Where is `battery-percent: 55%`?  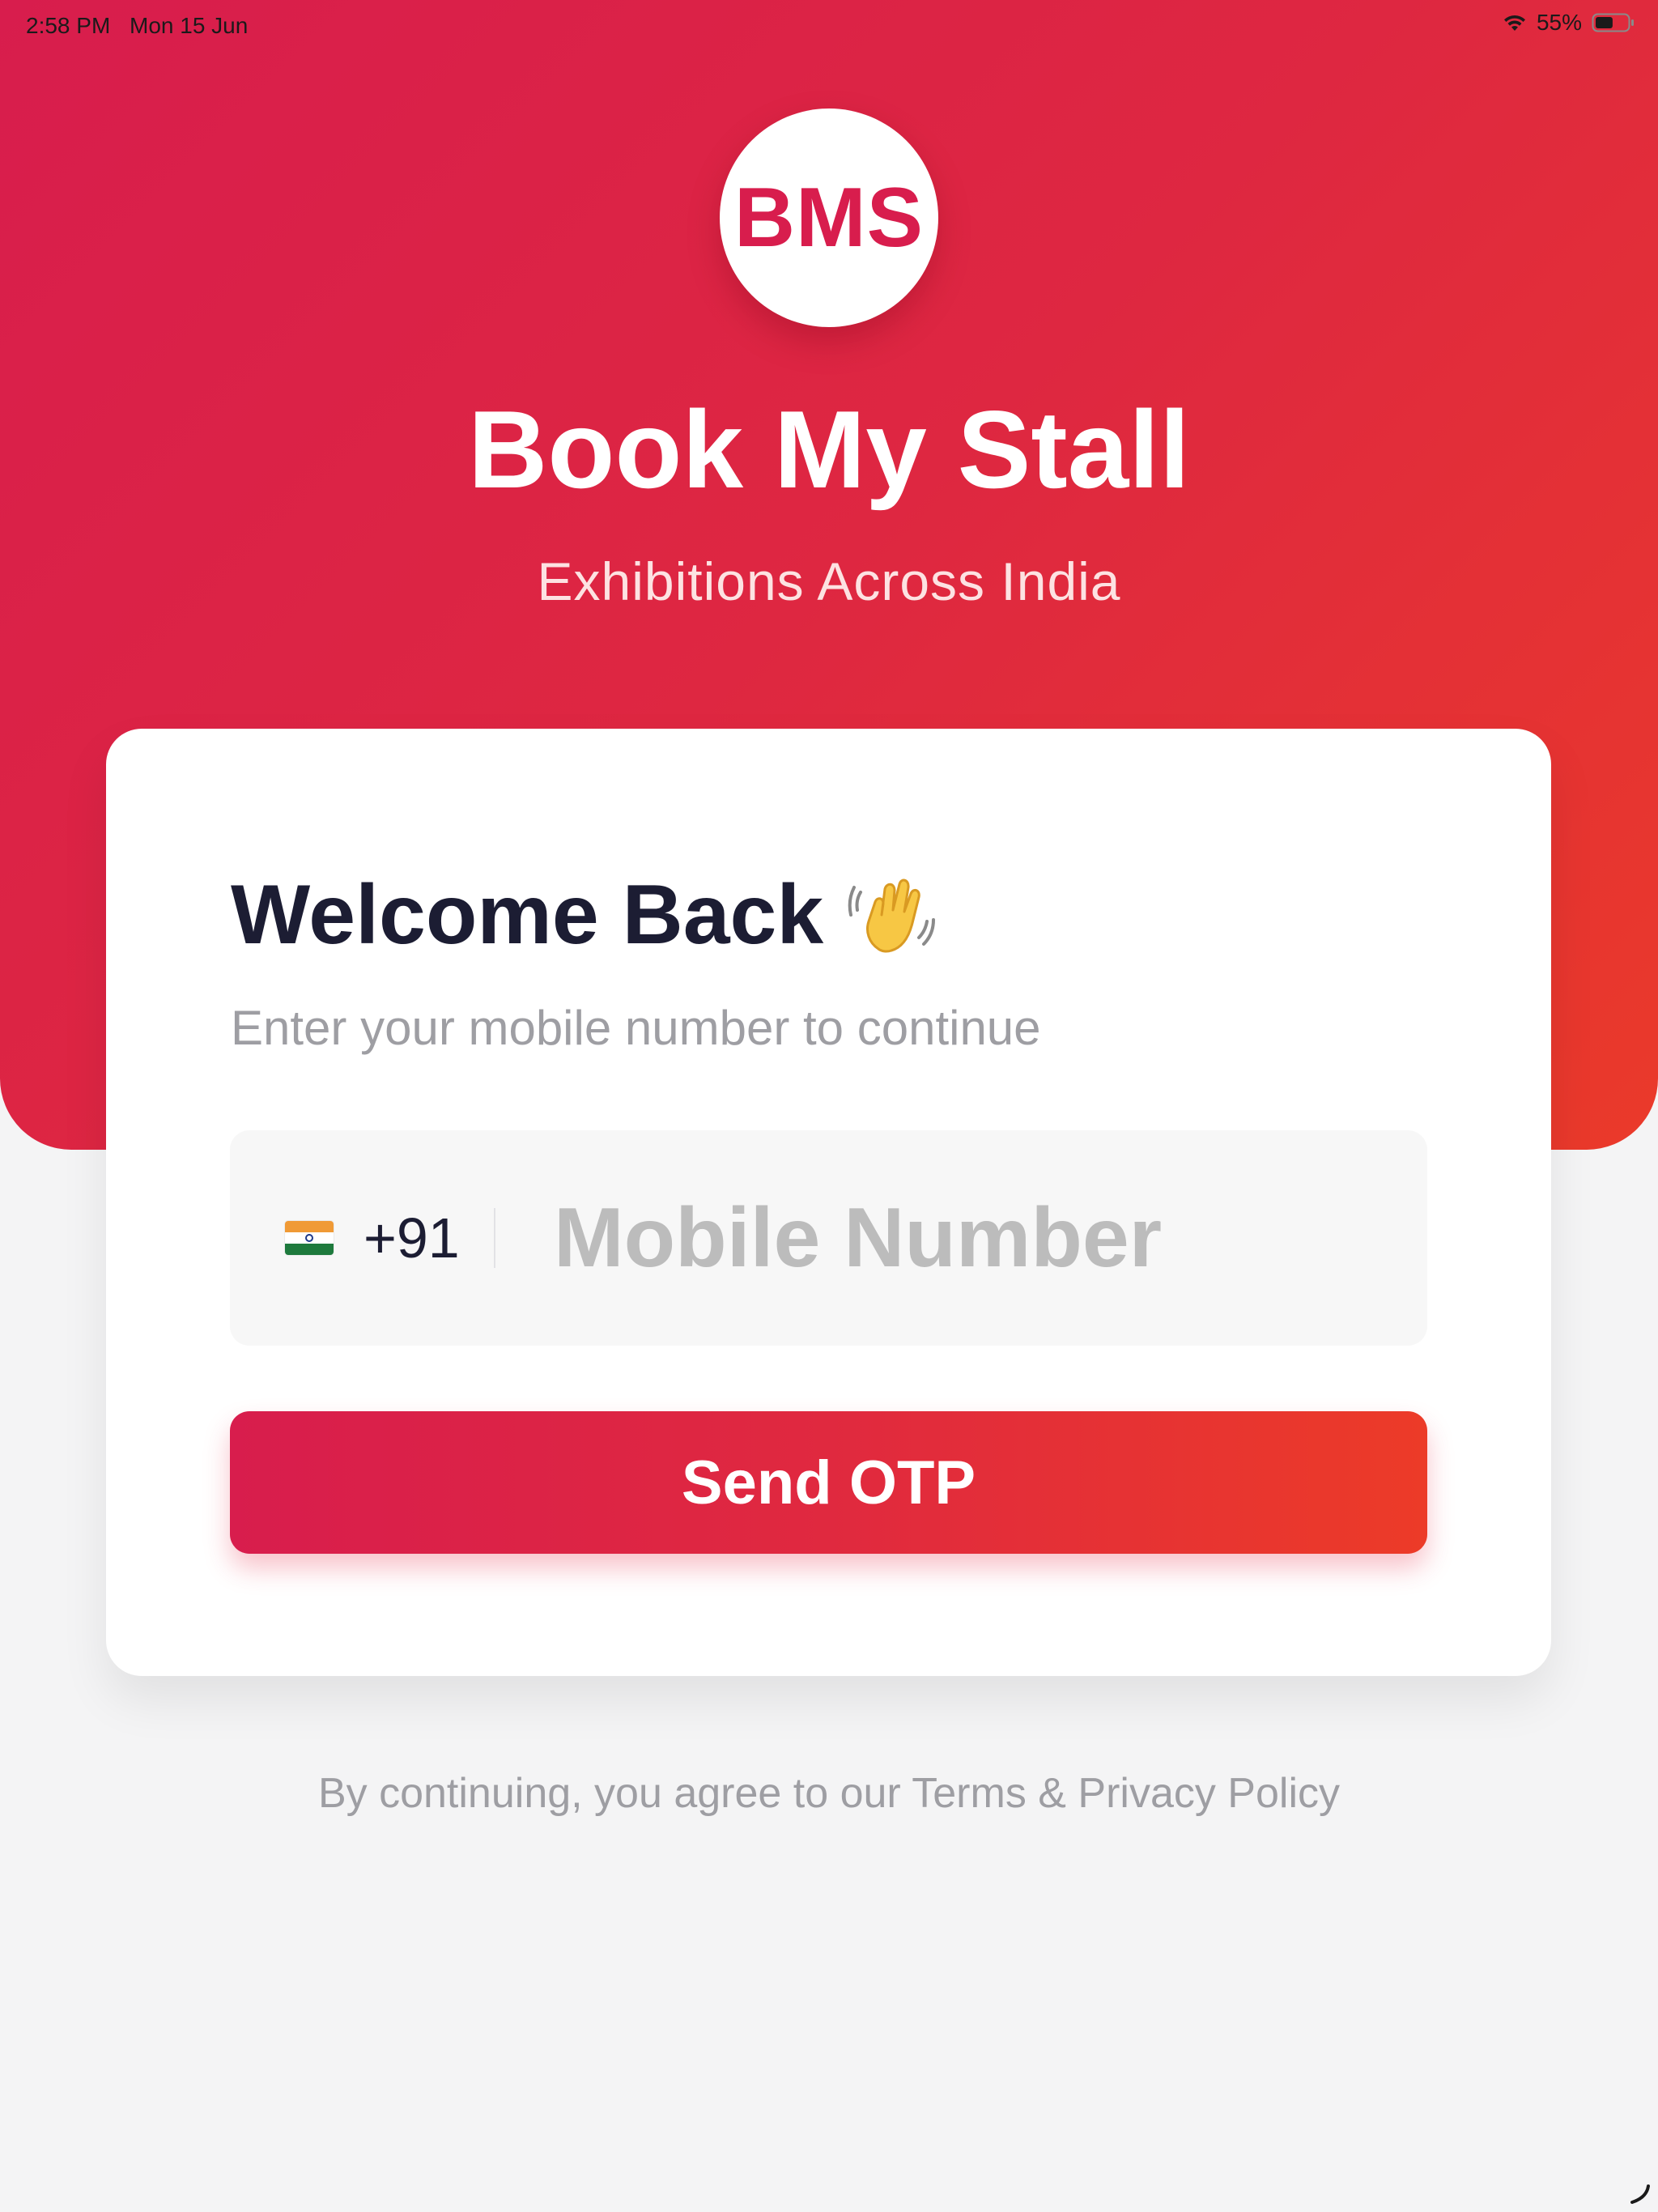 battery-percent: 55% is located at coordinates (1559, 22).